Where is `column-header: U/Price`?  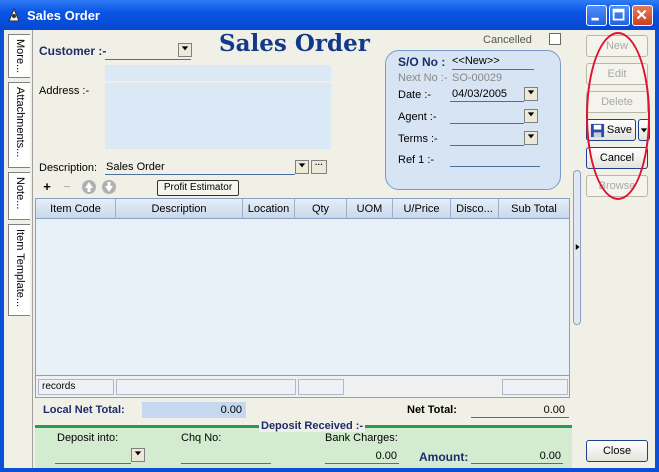 column-header: U/Price is located at coordinates (422, 209).